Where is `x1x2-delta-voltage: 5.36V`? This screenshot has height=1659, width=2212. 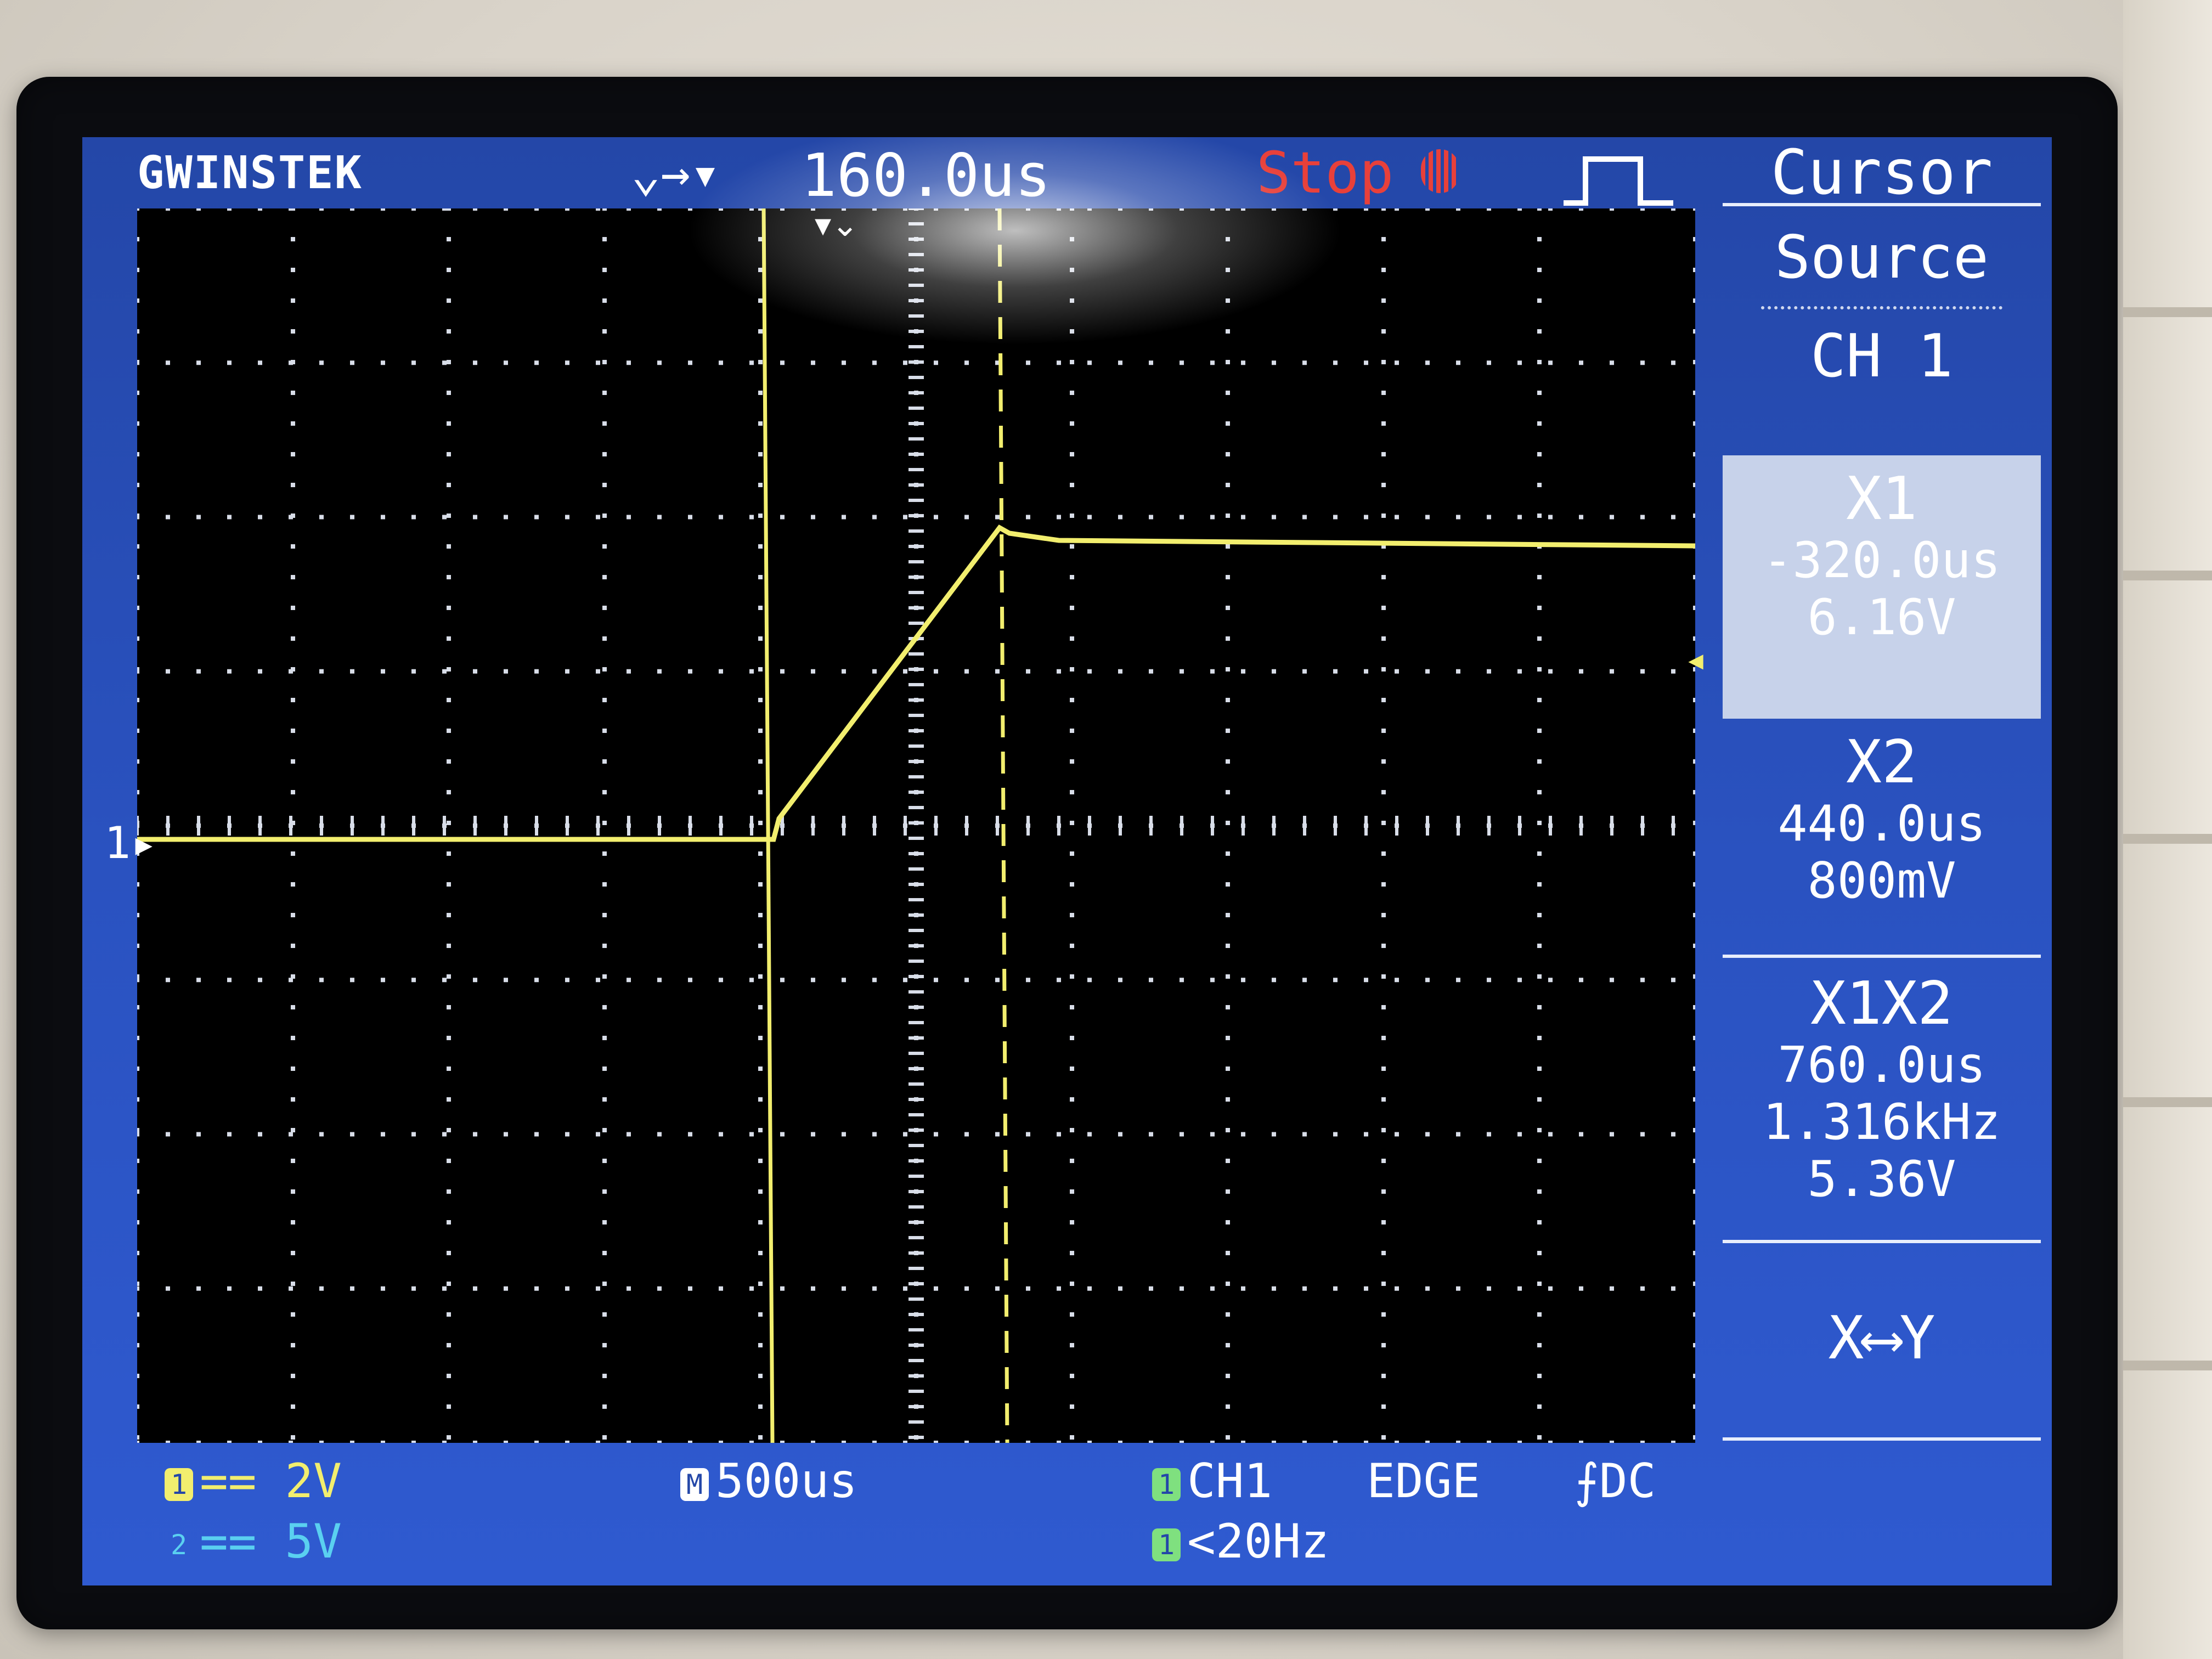
x1x2-delta-voltage: 5.36V is located at coordinates (1881, 1179).